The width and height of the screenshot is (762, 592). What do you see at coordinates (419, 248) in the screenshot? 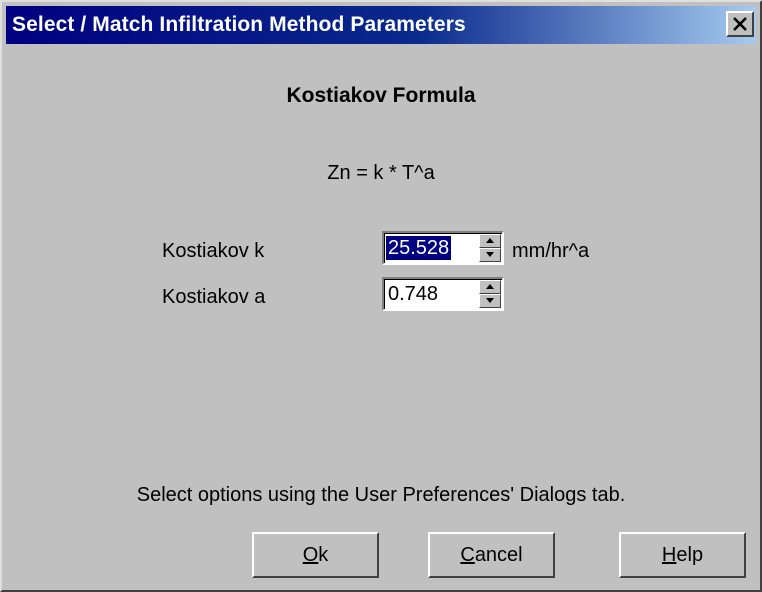
I see `kostiakov-k-value: 25.528` at bounding box center [419, 248].